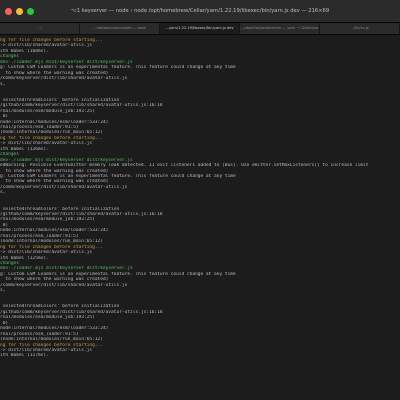 The image size is (400, 400). I want to click on tab-1: …/, so click(40, 28).